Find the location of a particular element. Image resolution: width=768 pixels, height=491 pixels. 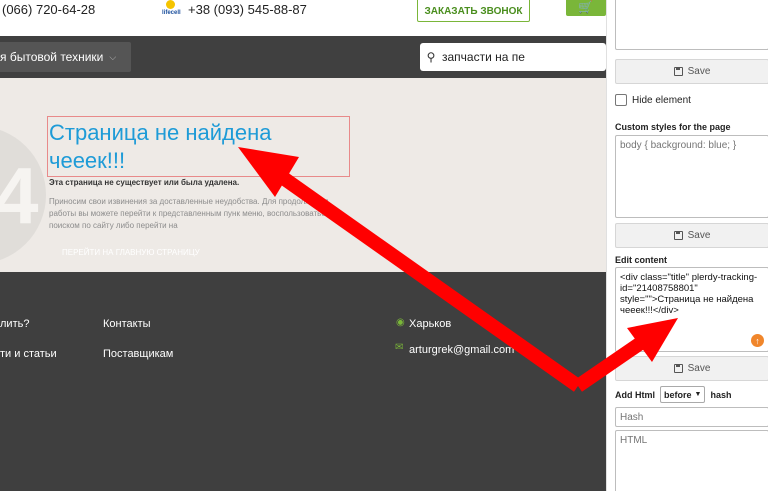

add-html-row: Add Html before ▼ hash is located at coordinates (673, 394).